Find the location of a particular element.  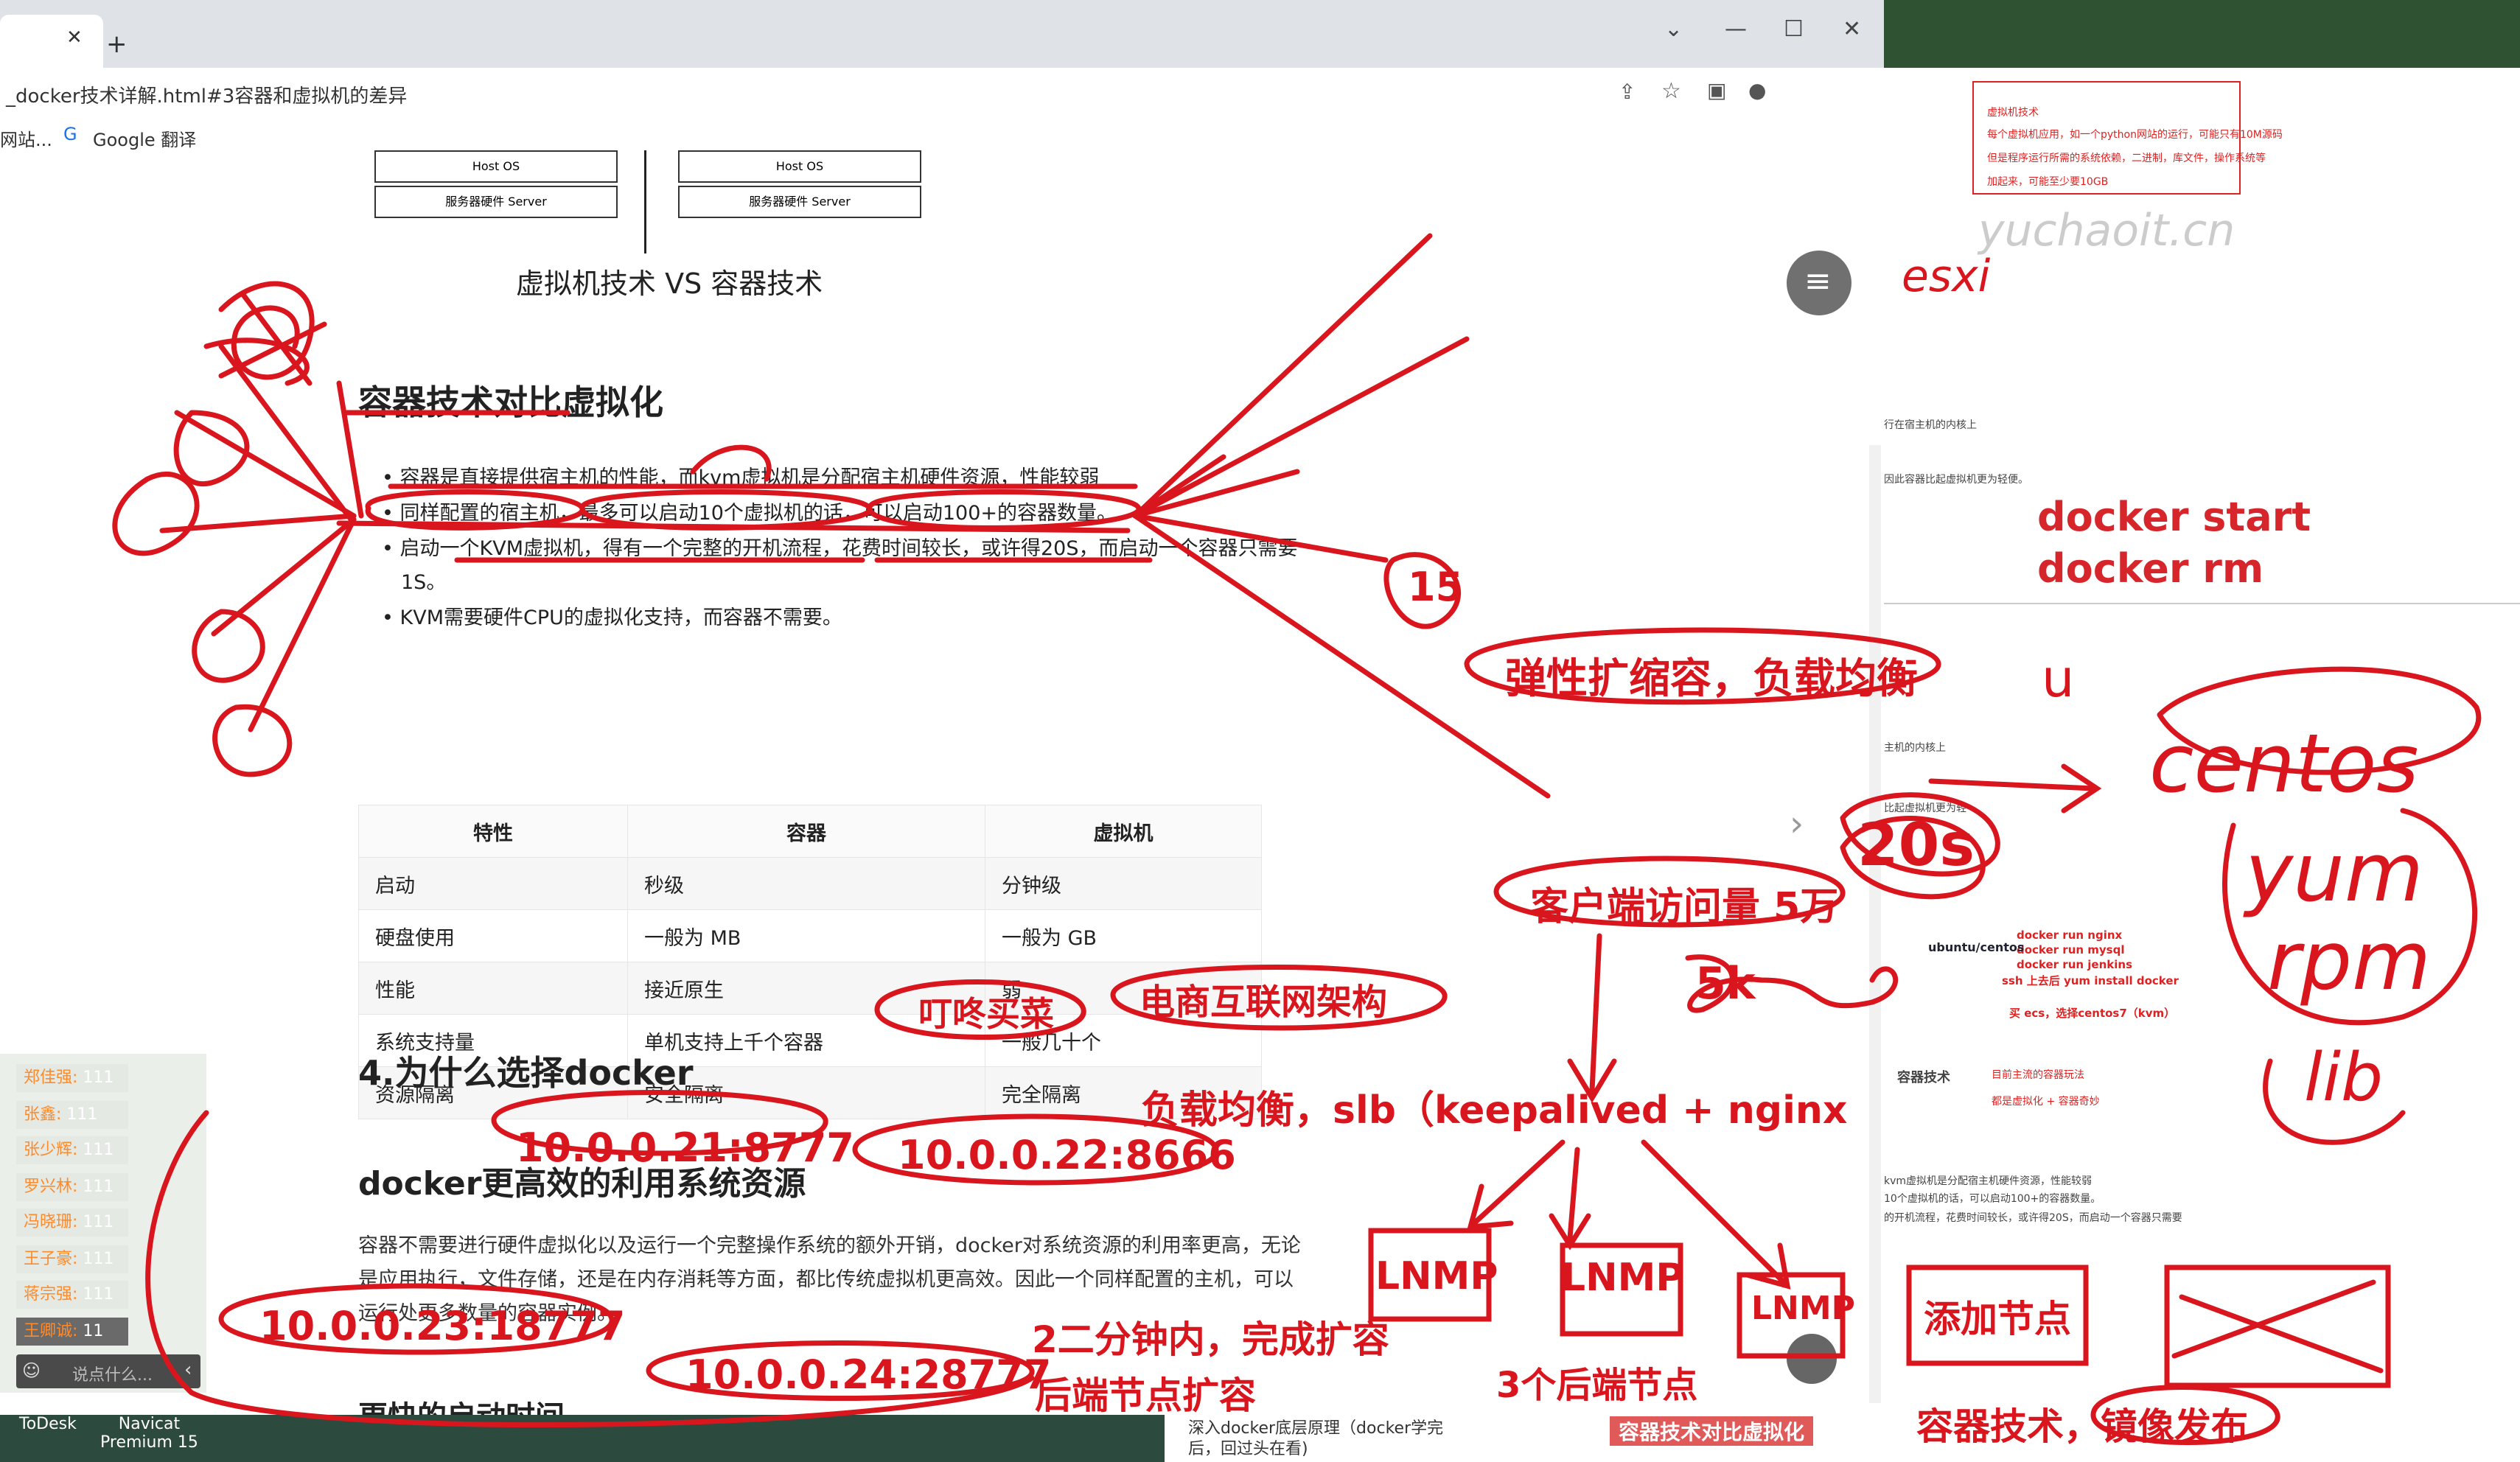

mini-text: ubuntu/centos is located at coordinates (1976, 947).